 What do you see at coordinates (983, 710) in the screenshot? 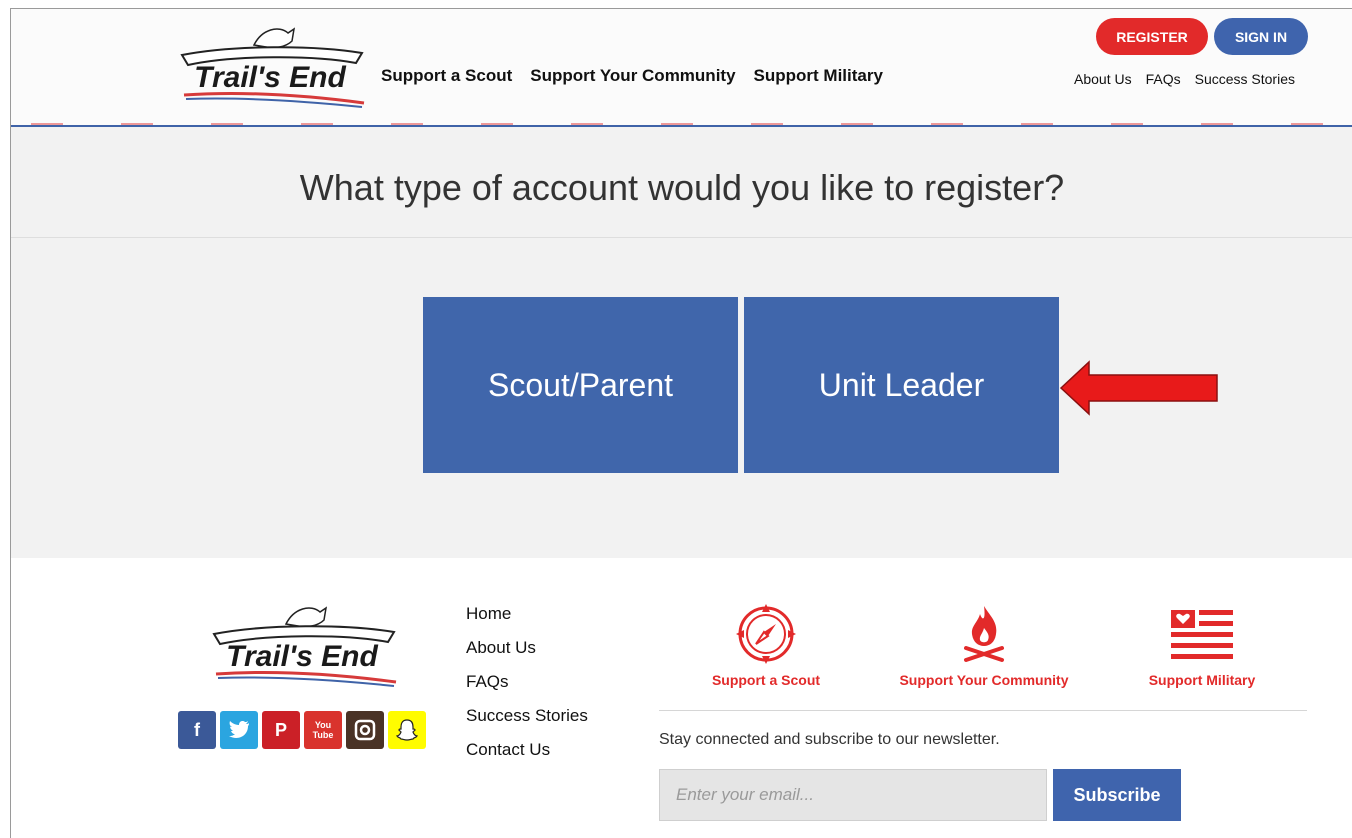
I see `footer-divider` at bounding box center [983, 710].